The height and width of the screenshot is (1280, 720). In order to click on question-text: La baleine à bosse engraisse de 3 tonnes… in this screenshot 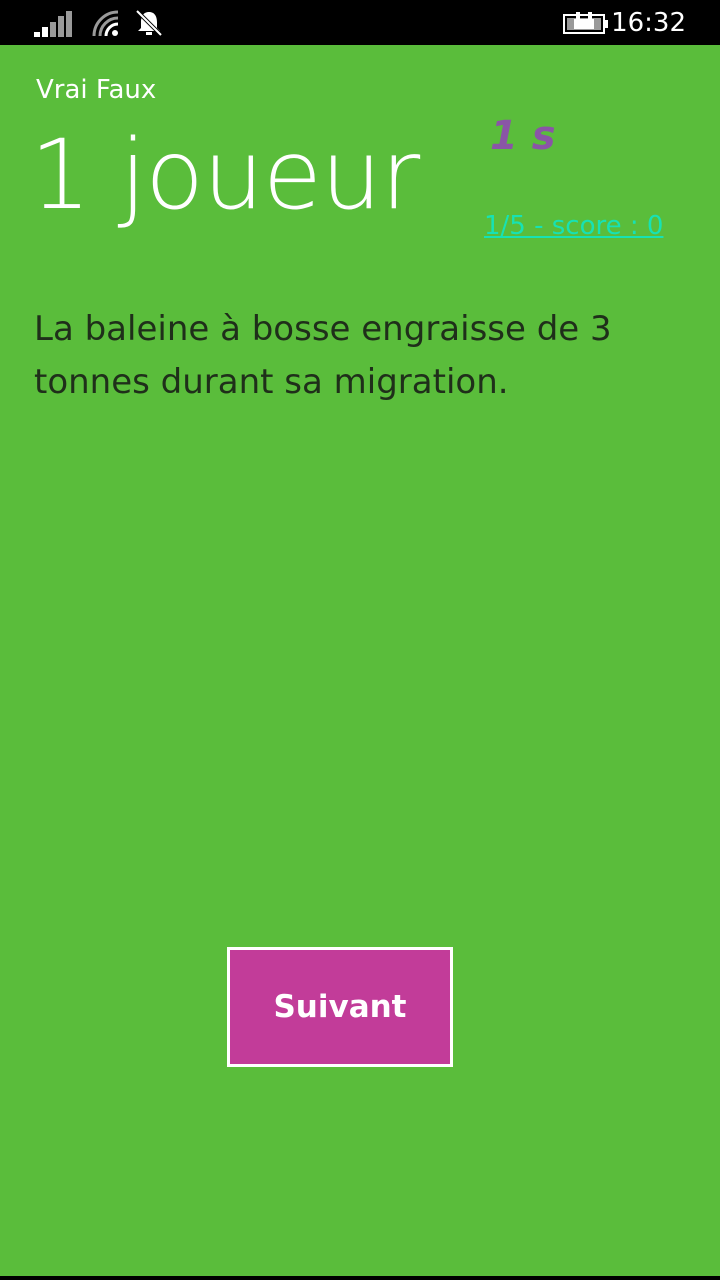, I will do `click(323, 355)`.